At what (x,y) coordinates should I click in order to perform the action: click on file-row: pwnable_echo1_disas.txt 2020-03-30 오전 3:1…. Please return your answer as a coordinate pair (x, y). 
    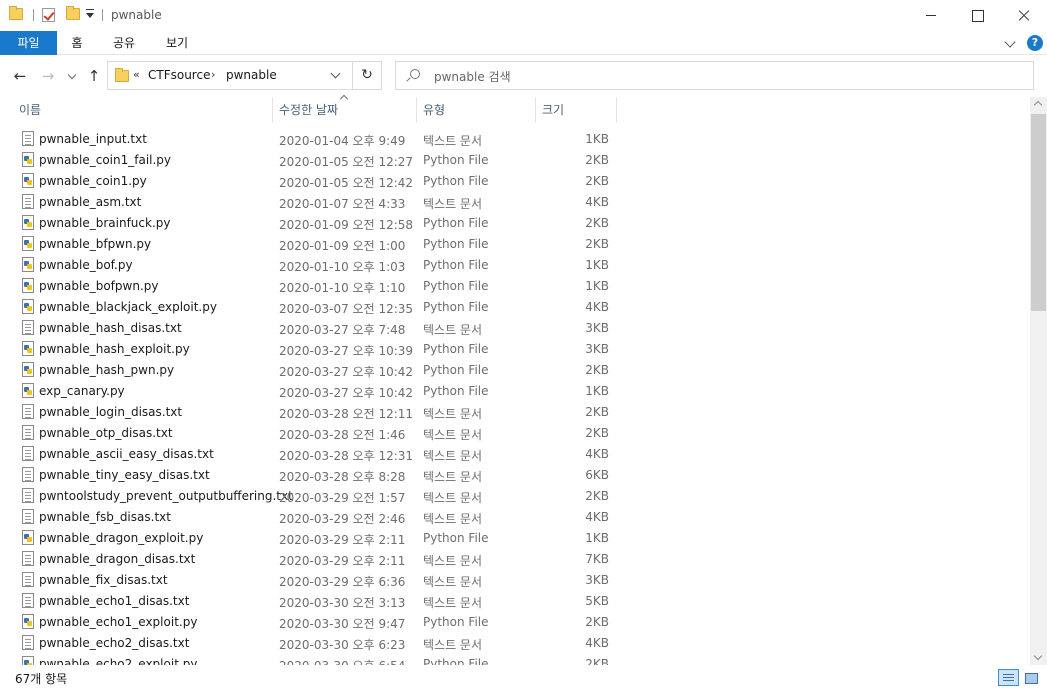
    Looking at the image, I should click on (515, 601).